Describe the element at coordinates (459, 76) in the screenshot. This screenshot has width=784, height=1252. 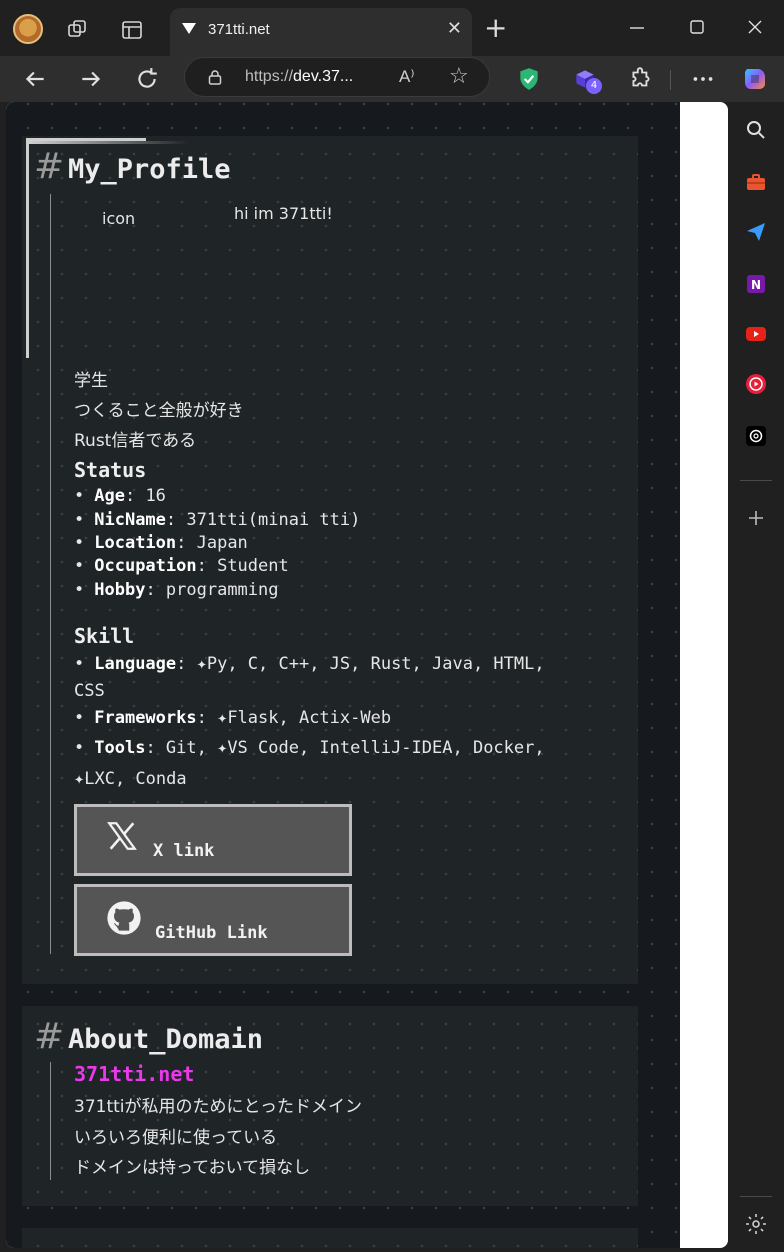
I see `favorite-star-icon: ☆` at that location.